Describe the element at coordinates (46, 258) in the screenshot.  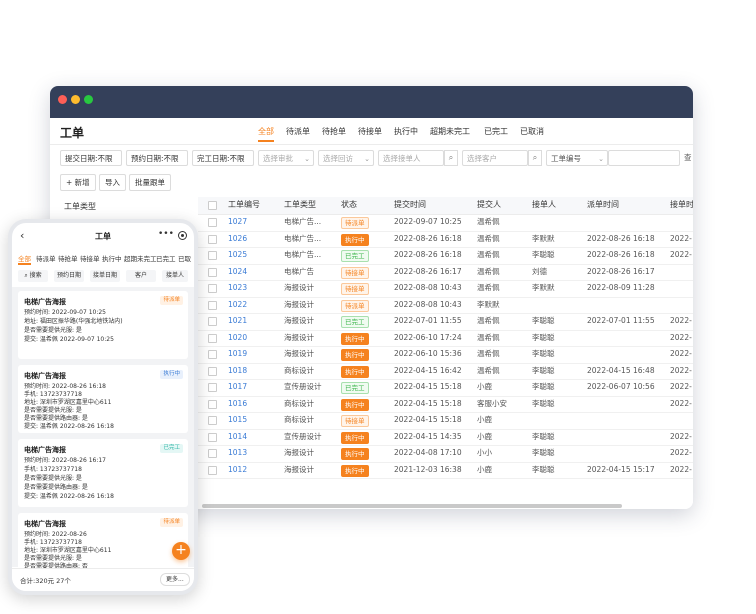
I see `phone-tab-1: 待派单` at that location.